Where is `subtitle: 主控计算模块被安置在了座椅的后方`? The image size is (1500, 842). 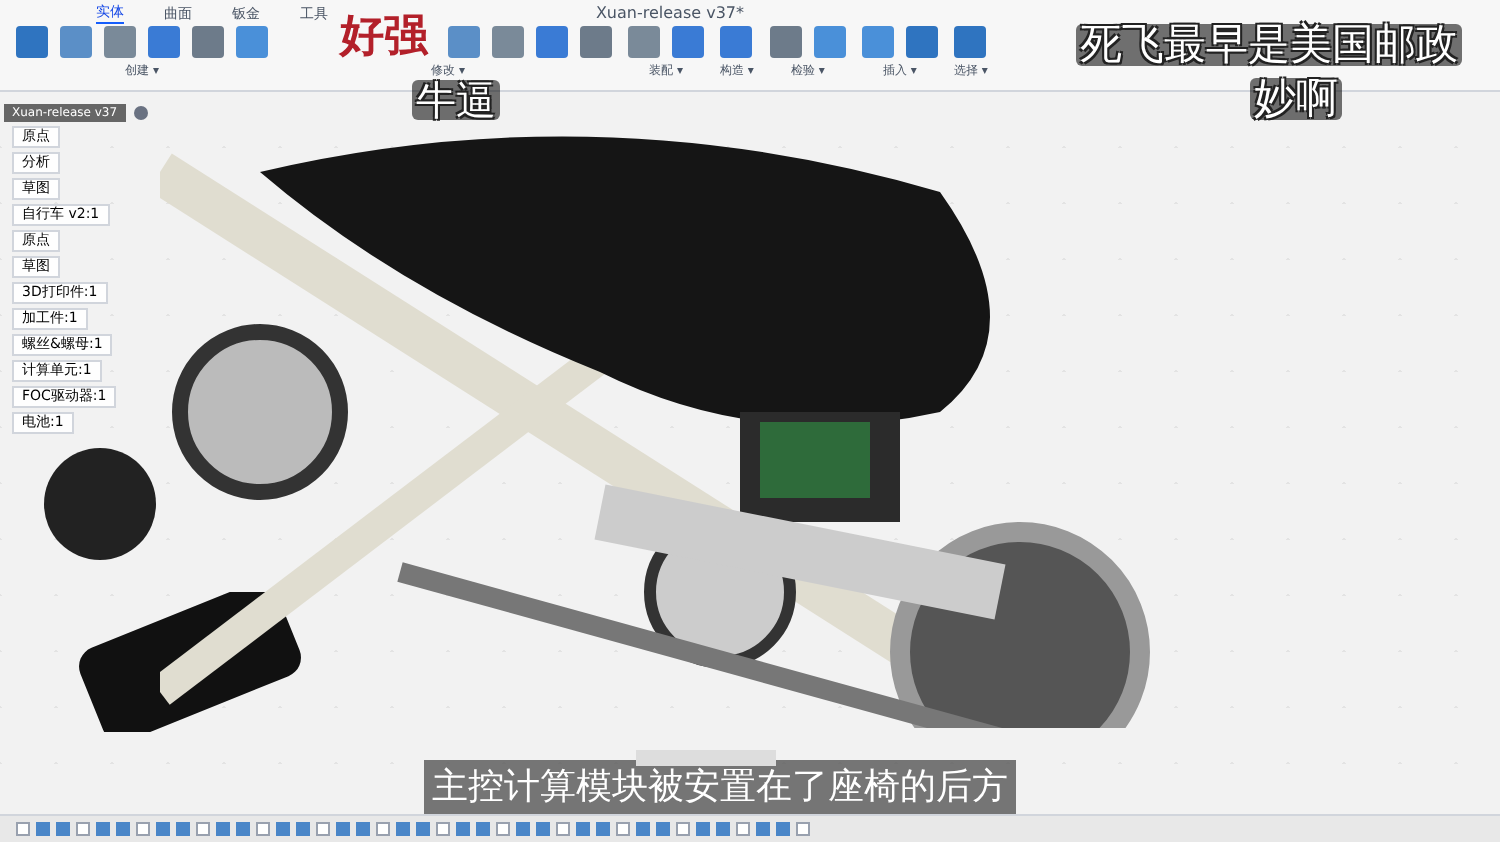 subtitle: 主控计算模块被安置在了座椅的后方 is located at coordinates (720, 787).